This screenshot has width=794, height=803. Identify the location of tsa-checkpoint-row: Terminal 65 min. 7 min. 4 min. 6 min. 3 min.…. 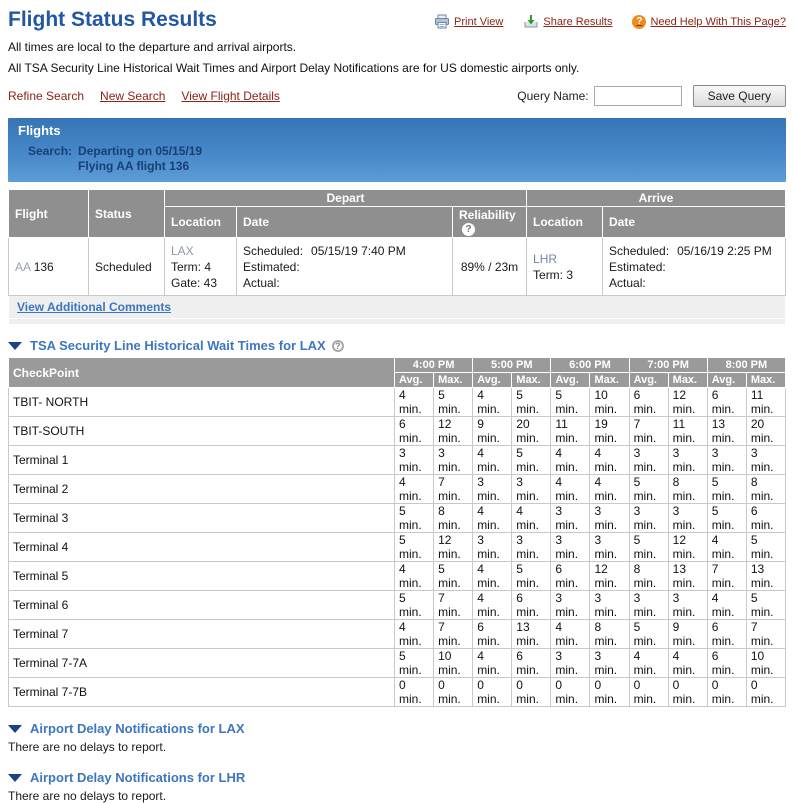
(397, 605).